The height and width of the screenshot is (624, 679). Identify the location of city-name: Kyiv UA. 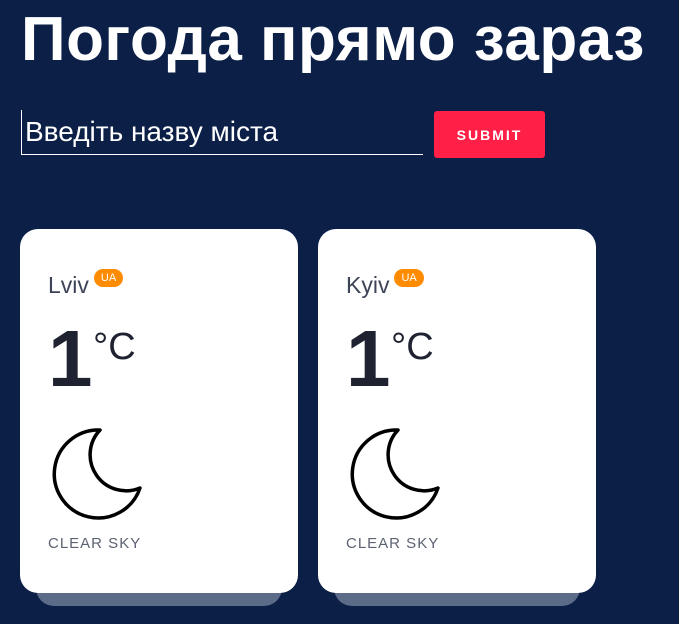
(385, 283).